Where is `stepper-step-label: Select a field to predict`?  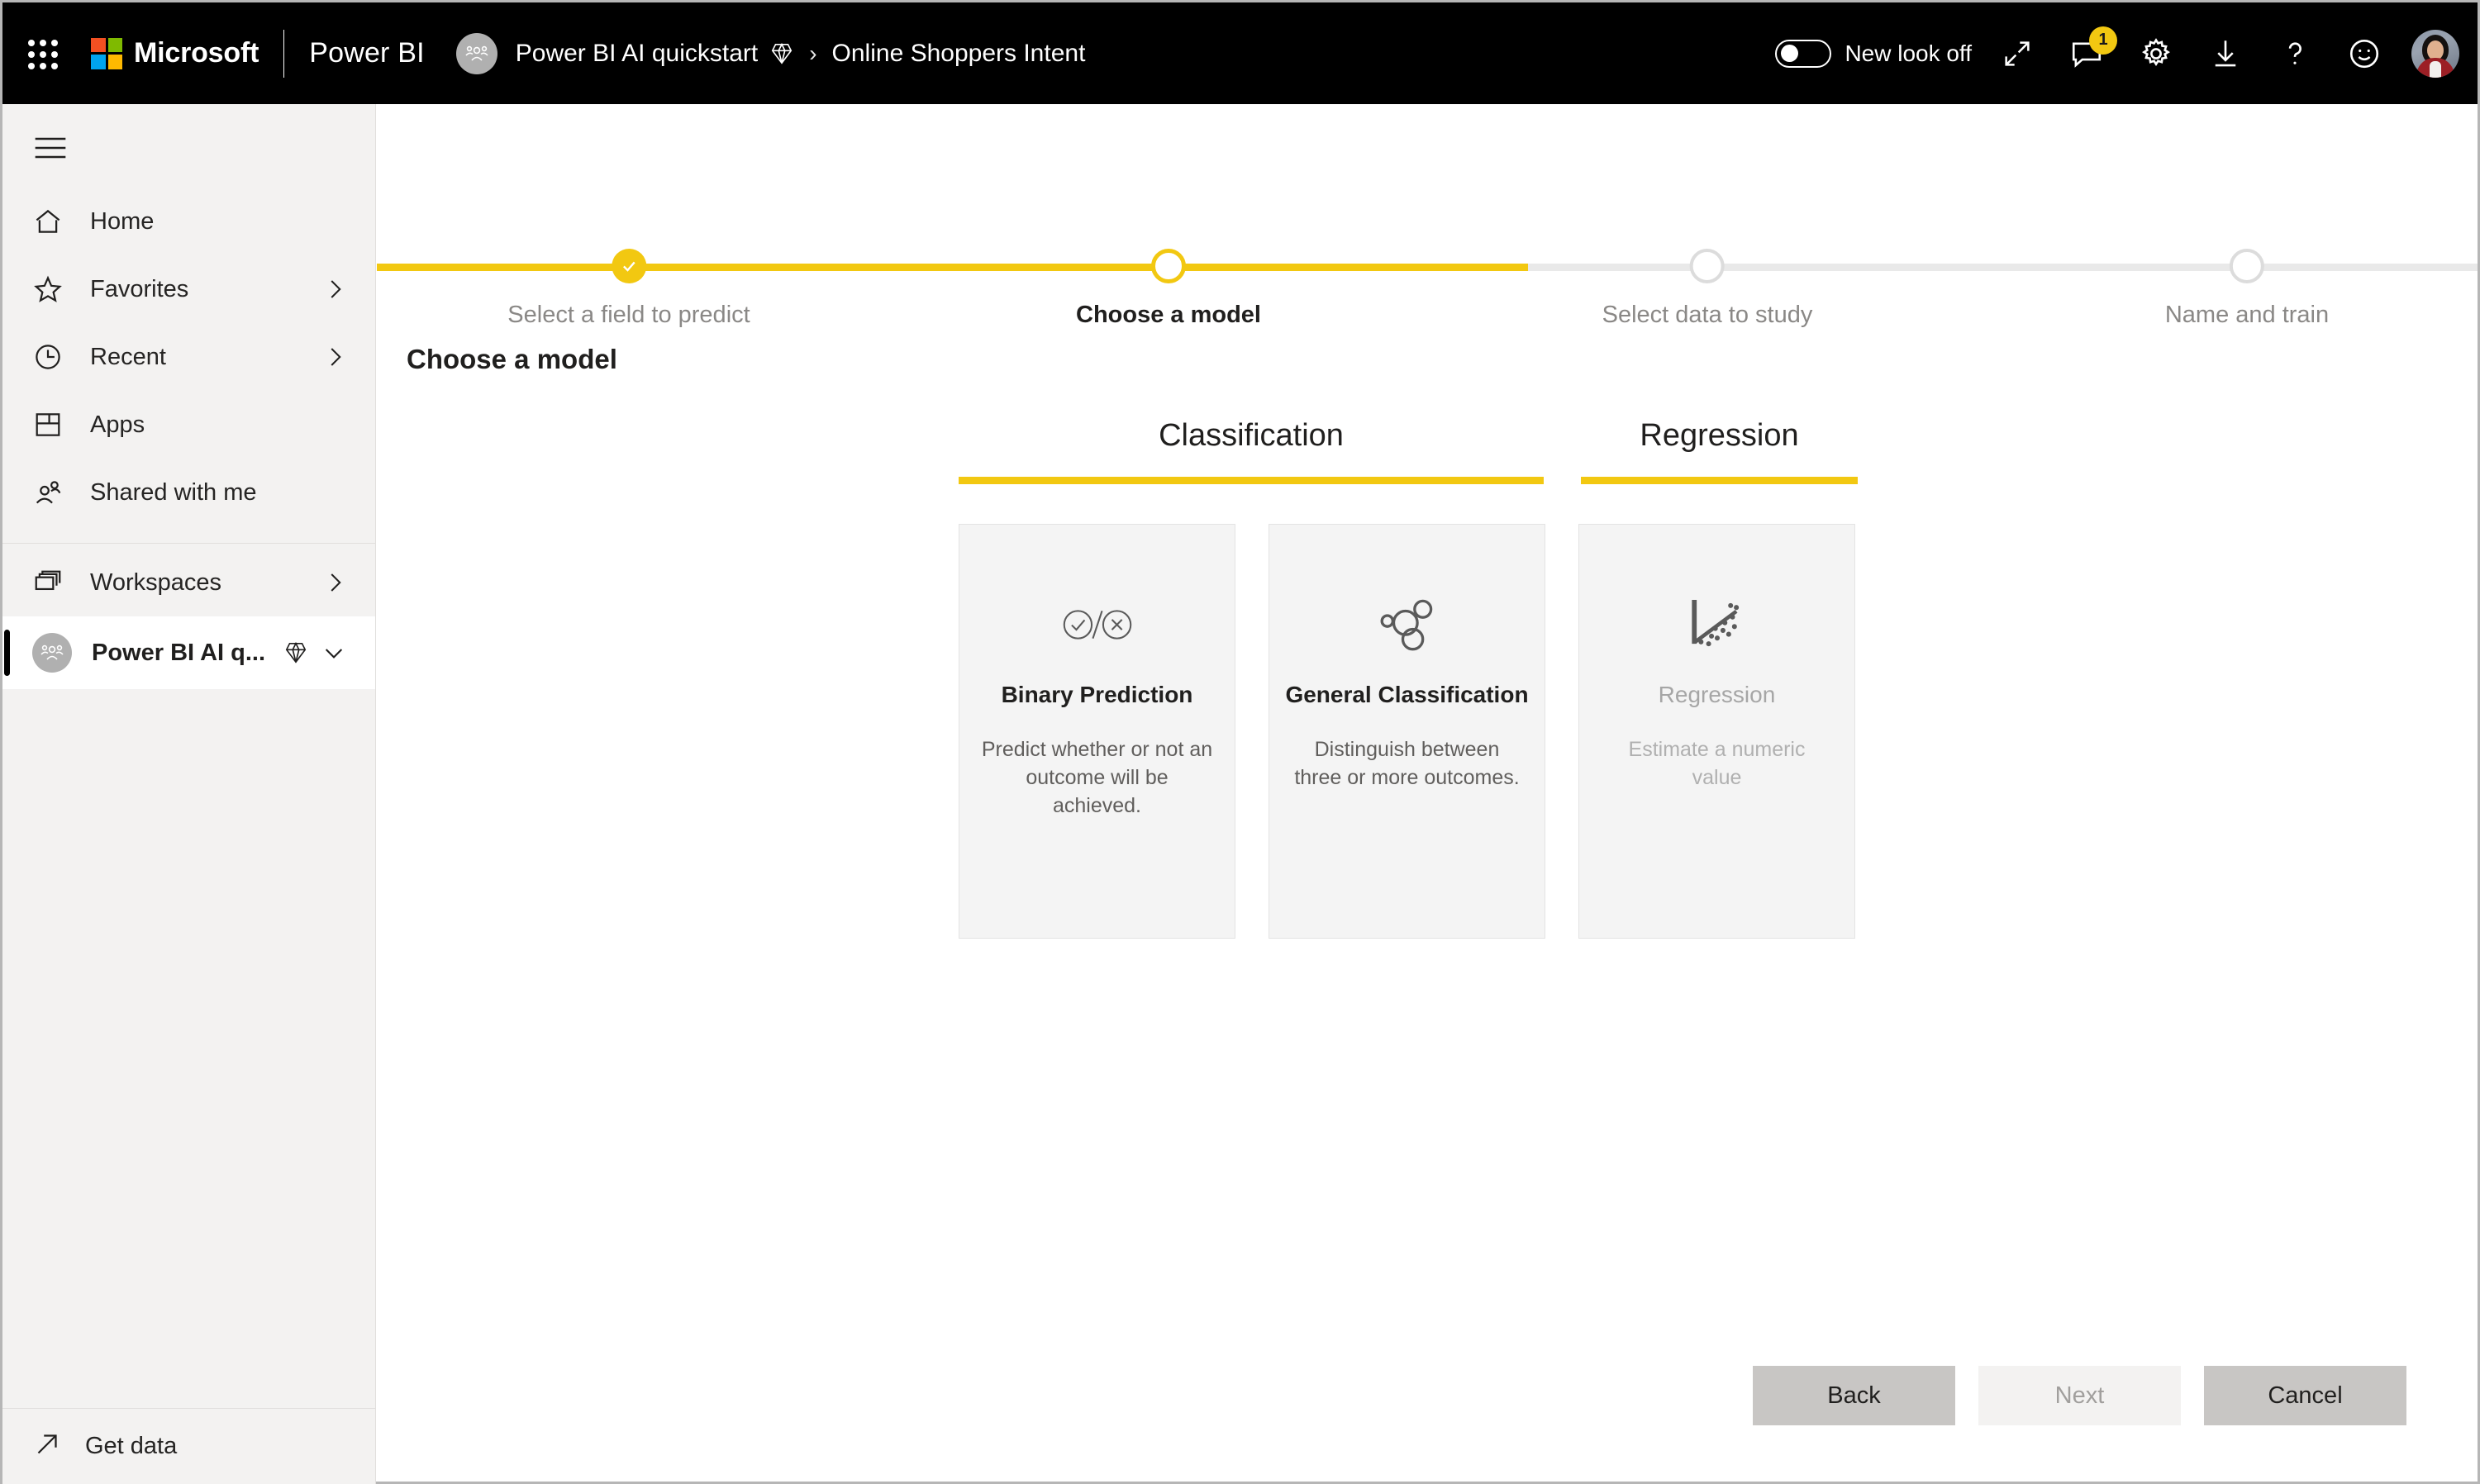
stepper-step-label: Select a field to predict is located at coordinates (628, 315).